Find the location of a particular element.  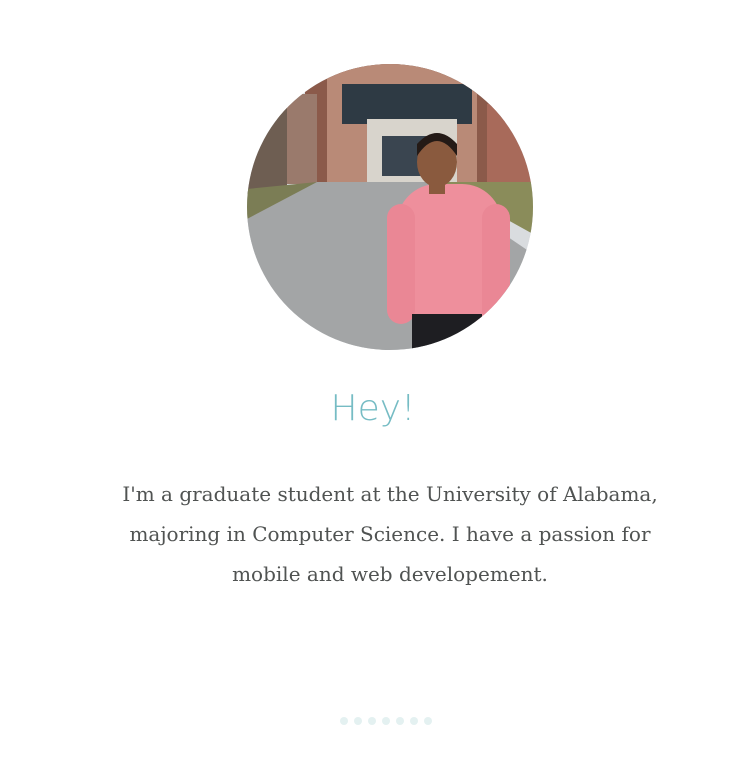

greeting-heading: Hey! is located at coordinates (373, 408).